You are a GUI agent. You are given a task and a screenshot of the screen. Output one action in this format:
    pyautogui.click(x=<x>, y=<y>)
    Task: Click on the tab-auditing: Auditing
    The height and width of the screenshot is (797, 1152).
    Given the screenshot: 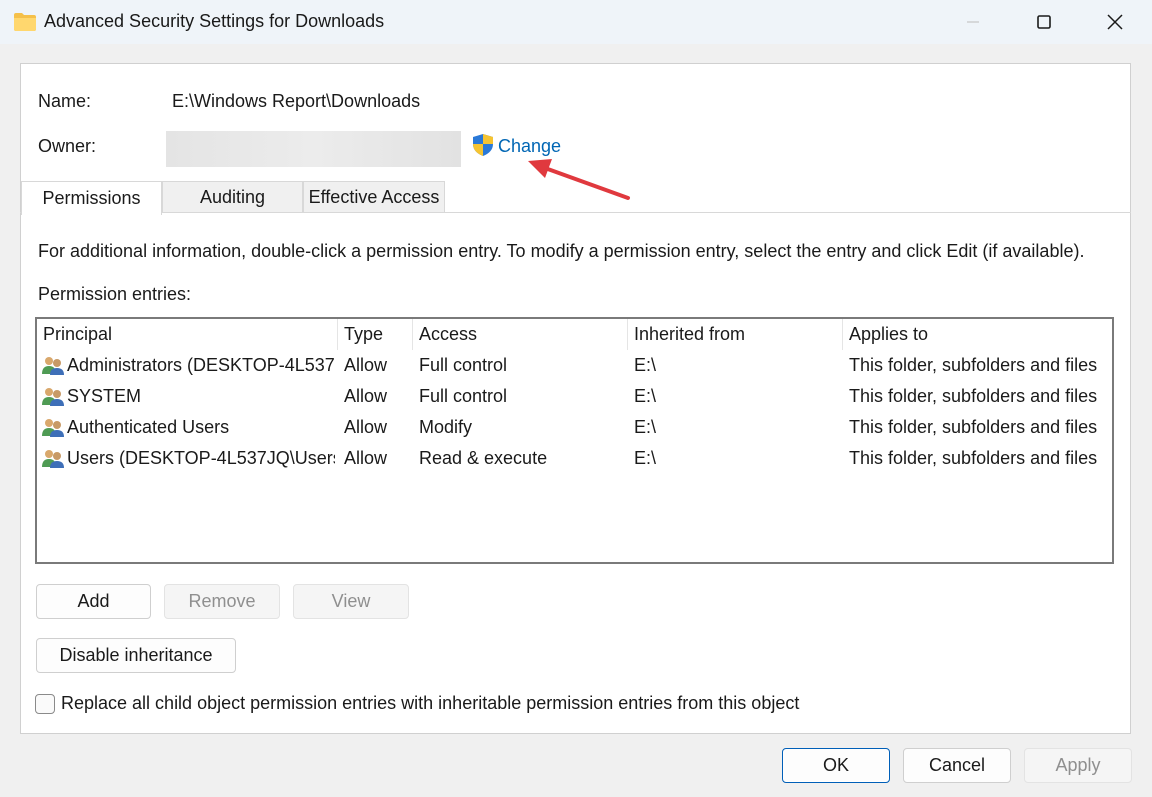 What is the action you would take?
    pyautogui.click(x=232, y=196)
    